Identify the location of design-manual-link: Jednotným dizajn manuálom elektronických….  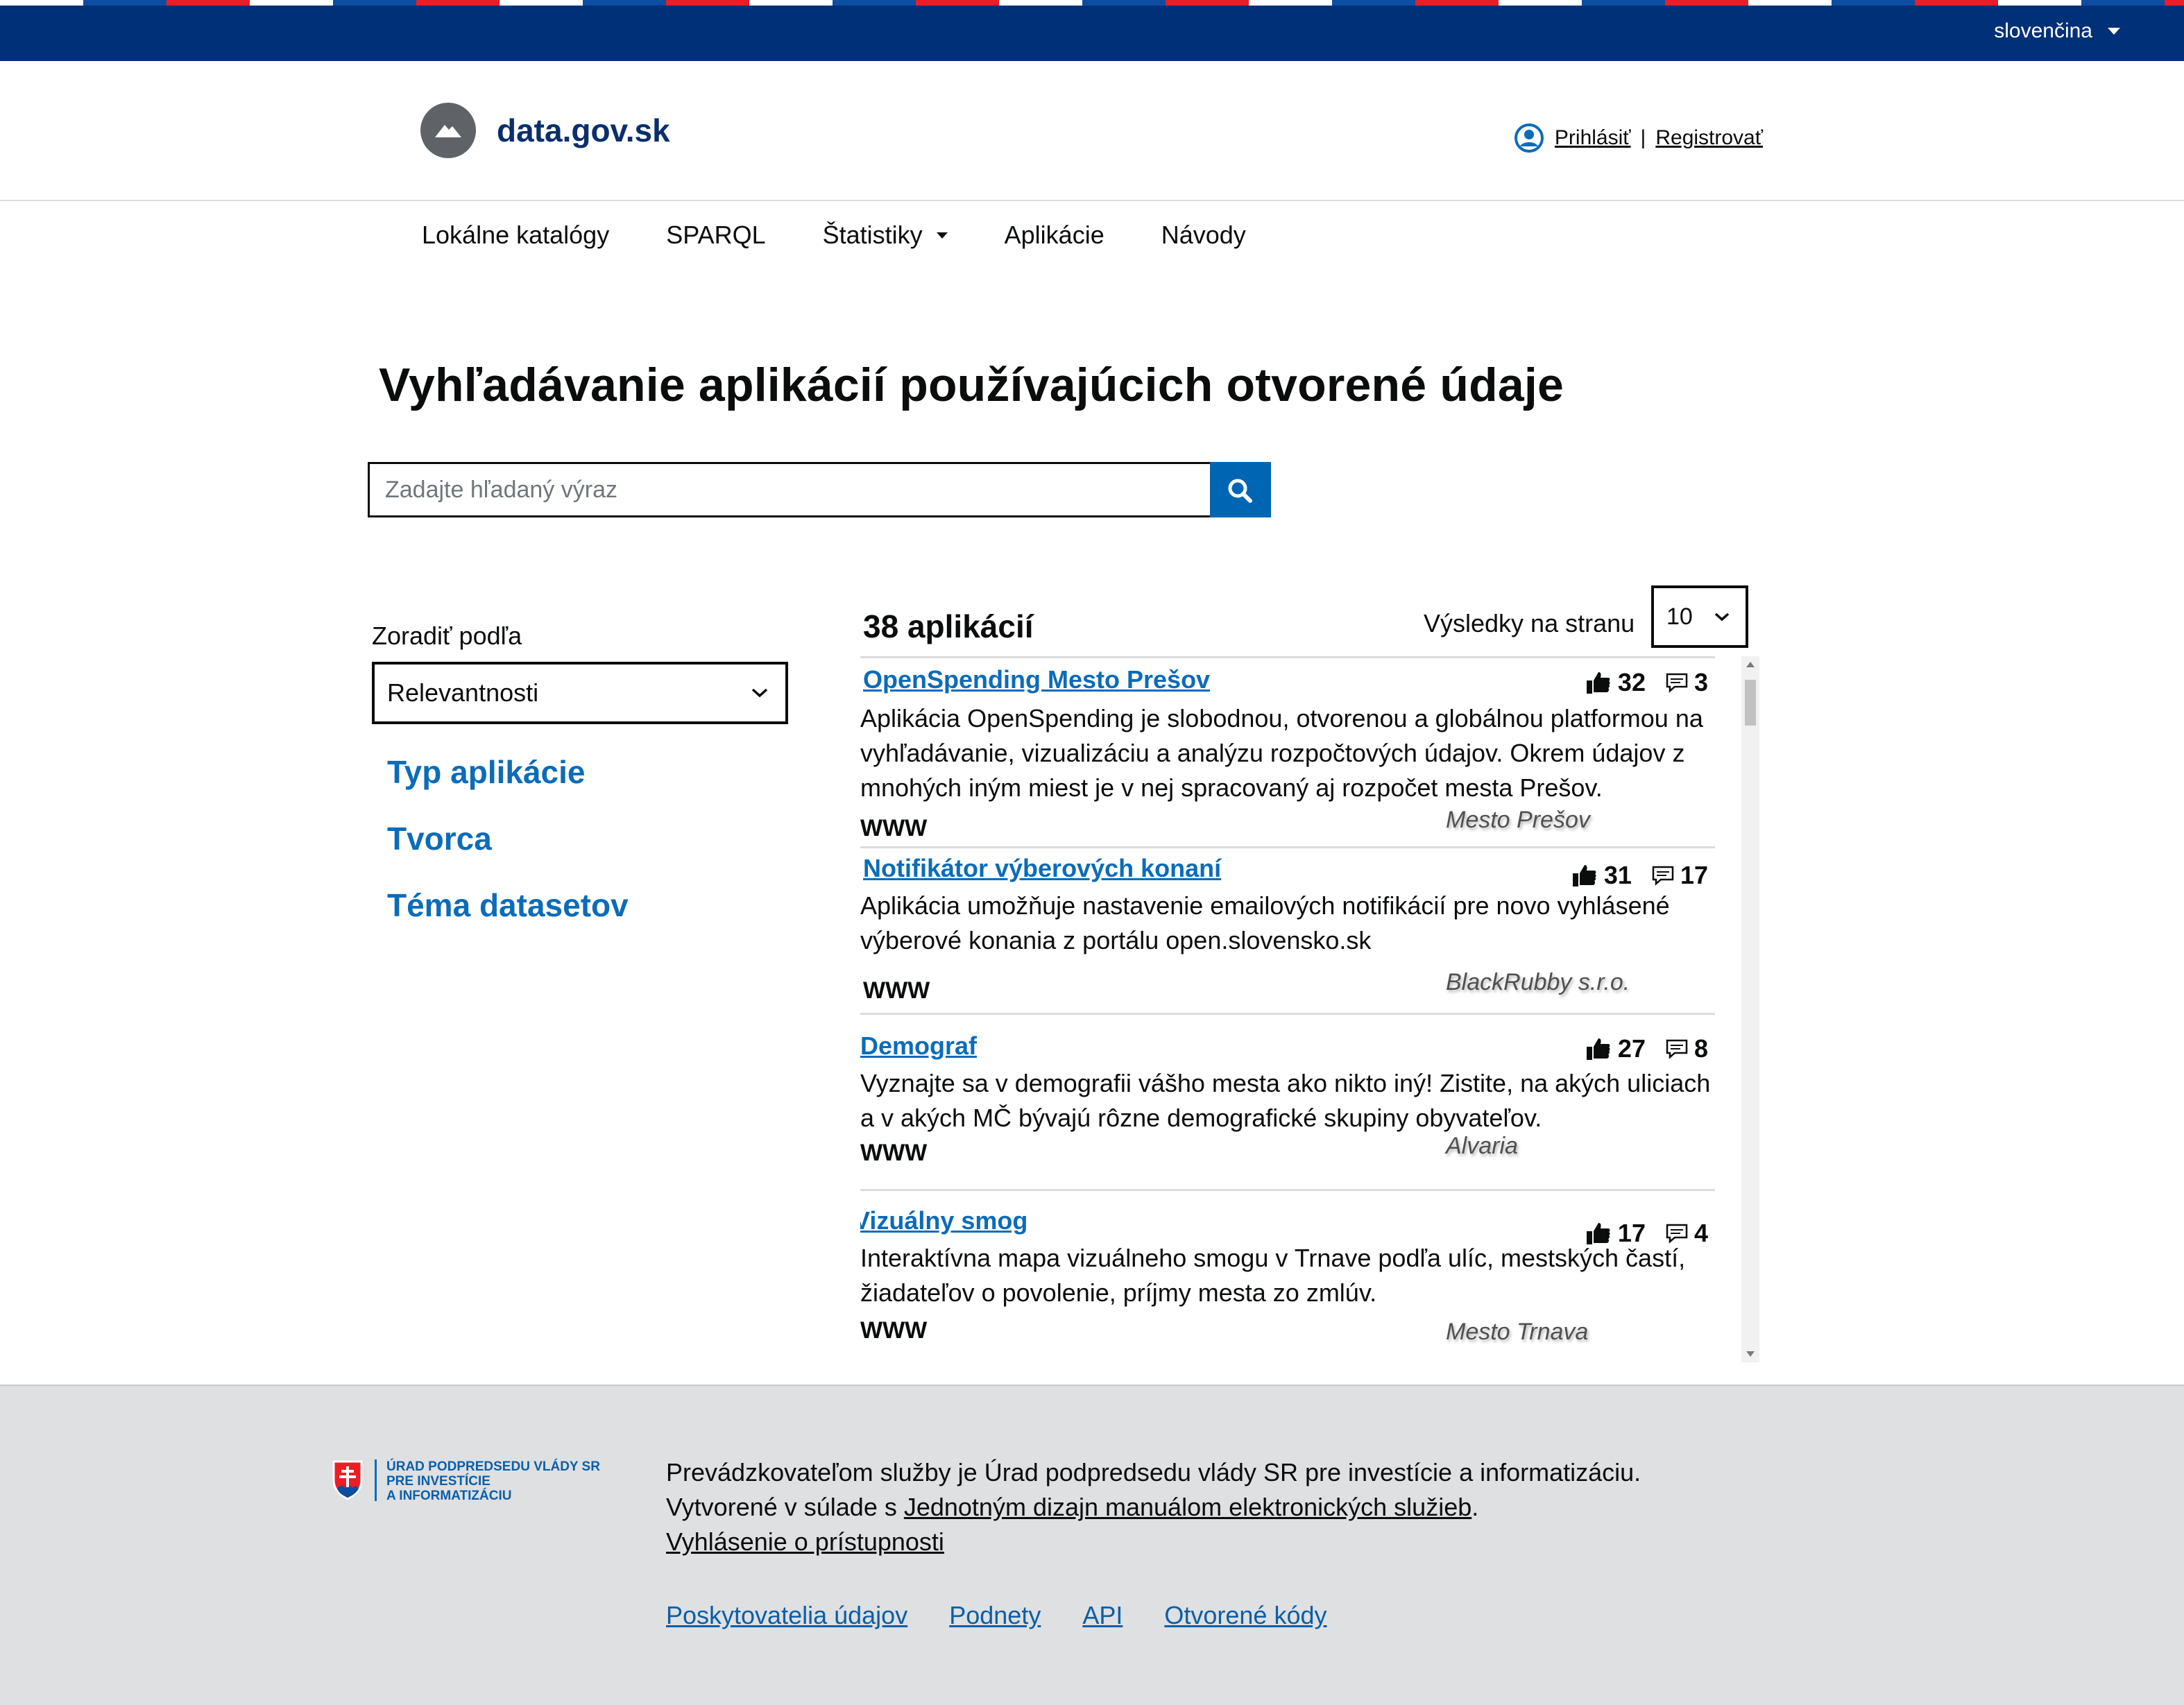
(1187, 1507).